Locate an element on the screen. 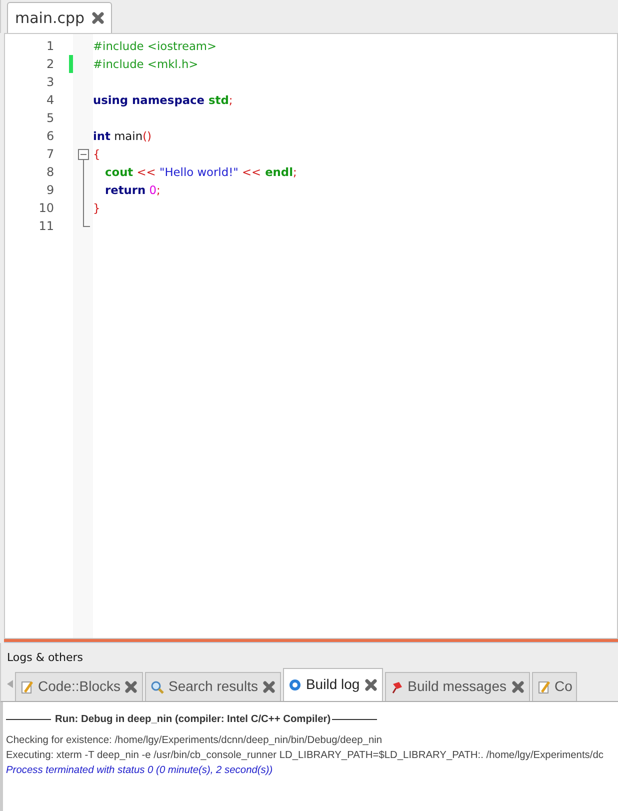 Image resolution: width=618 pixels, height=811 pixels. panel-tab: Code::Blocks is located at coordinates (79, 686).